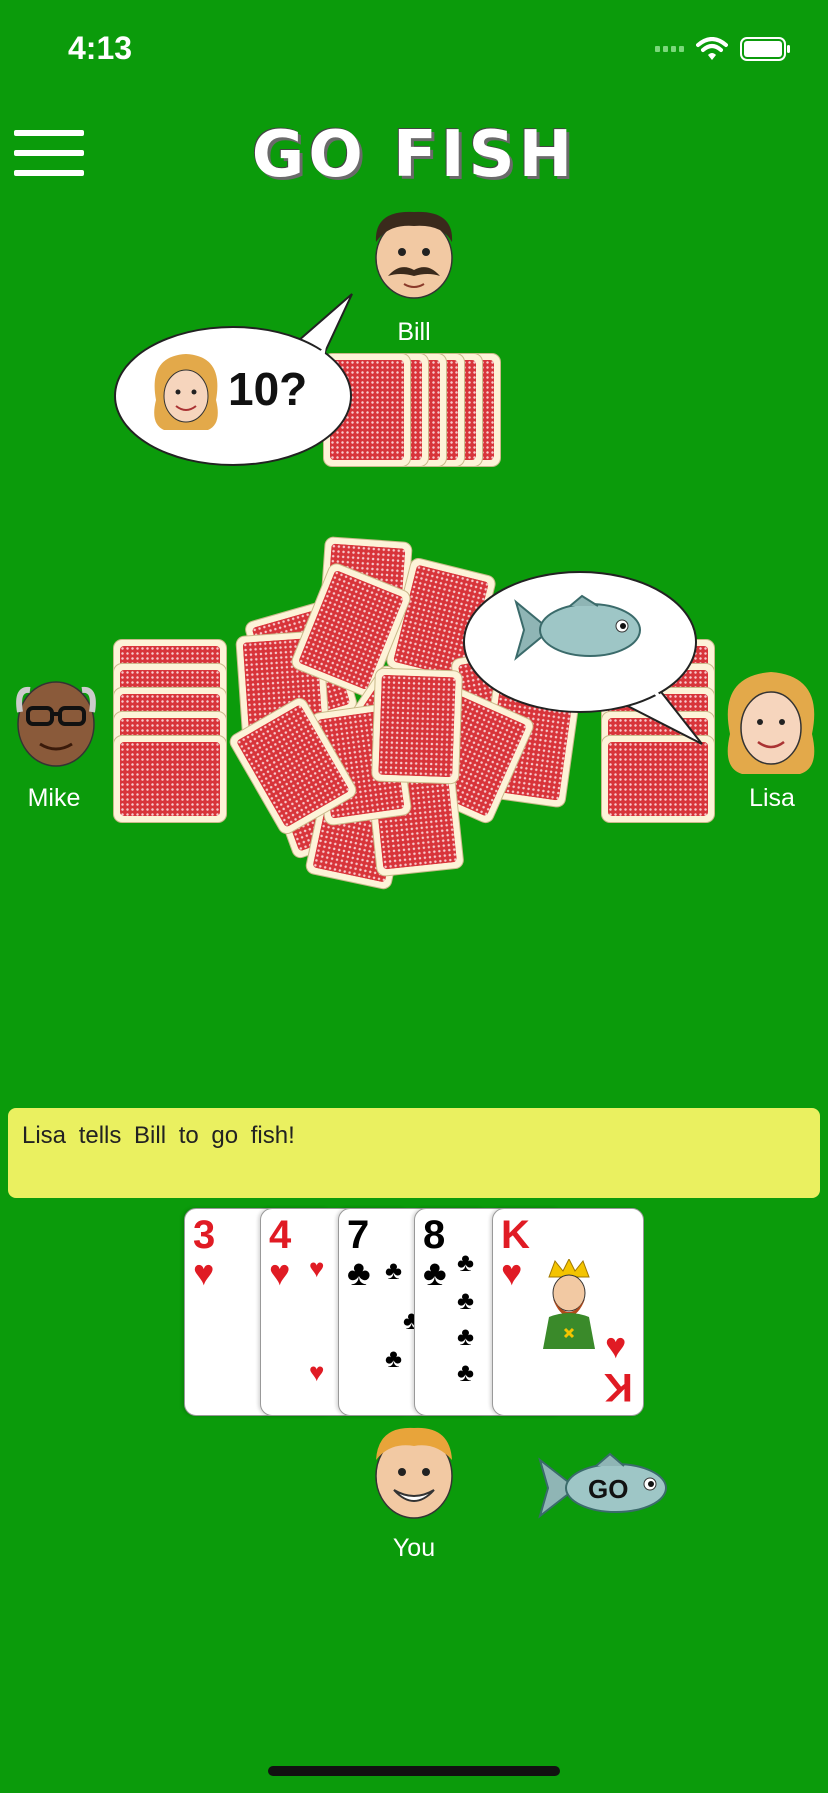 The height and width of the screenshot is (1793, 828). I want to click on hand-card-k-hearts: K ♥ ♥ K, so click(568, 1312).